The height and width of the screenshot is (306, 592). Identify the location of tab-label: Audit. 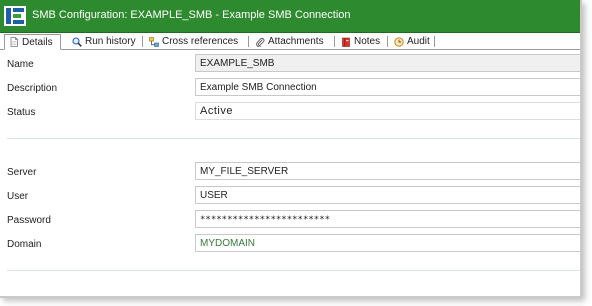
(418, 41).